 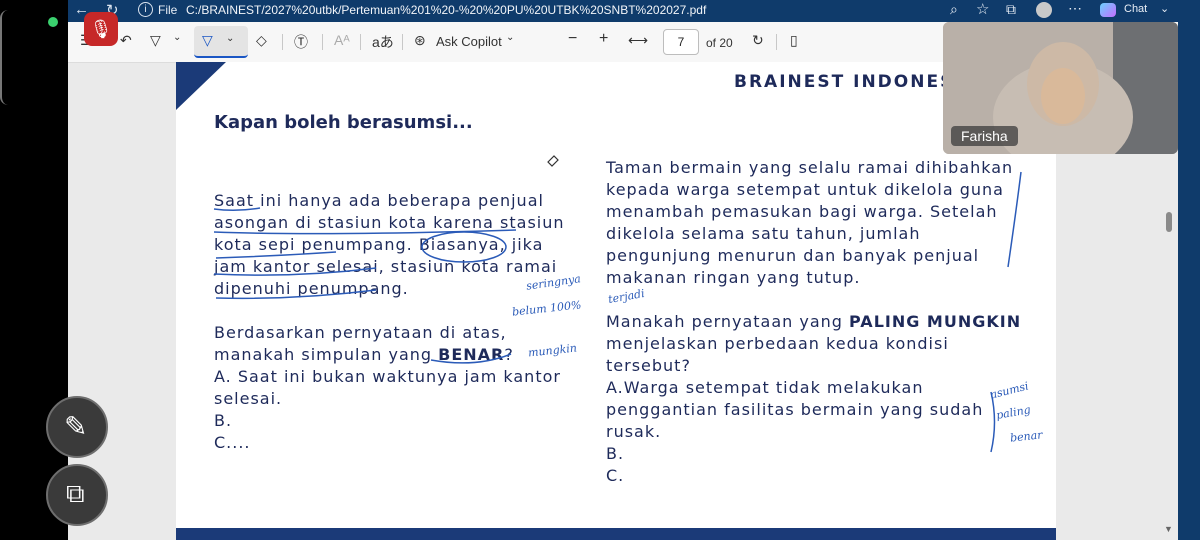 I want to click on page-view-icon: ▯, so click(x=794, y=40).